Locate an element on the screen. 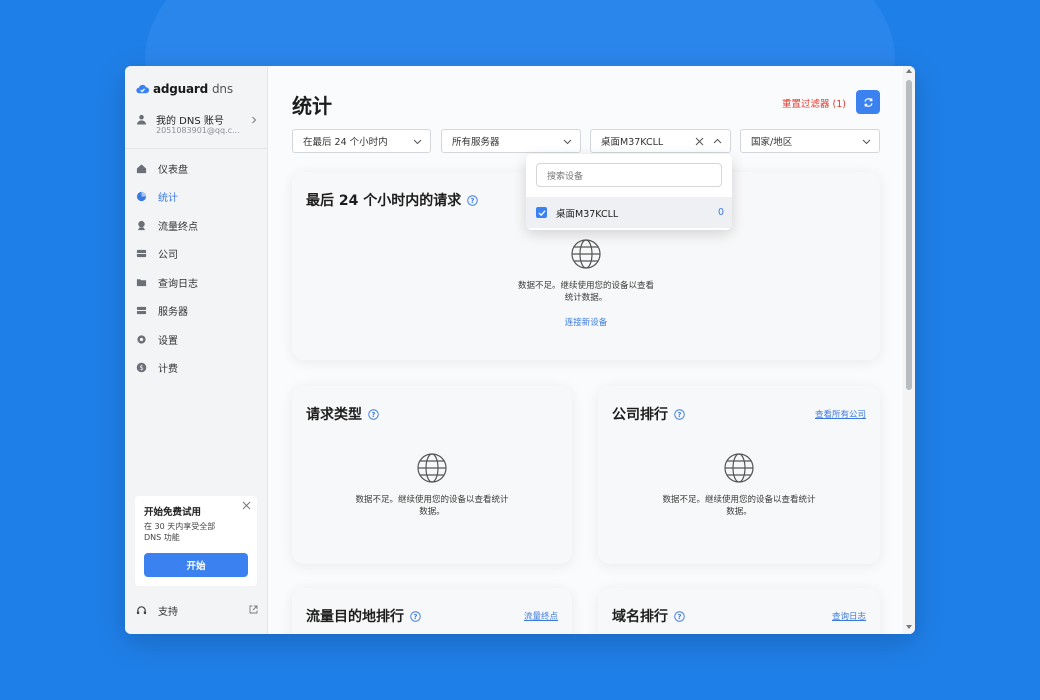 Image resolution: width=1040 pixels, height=700 pixels. pin-icon is located at coordinates (141, 225).